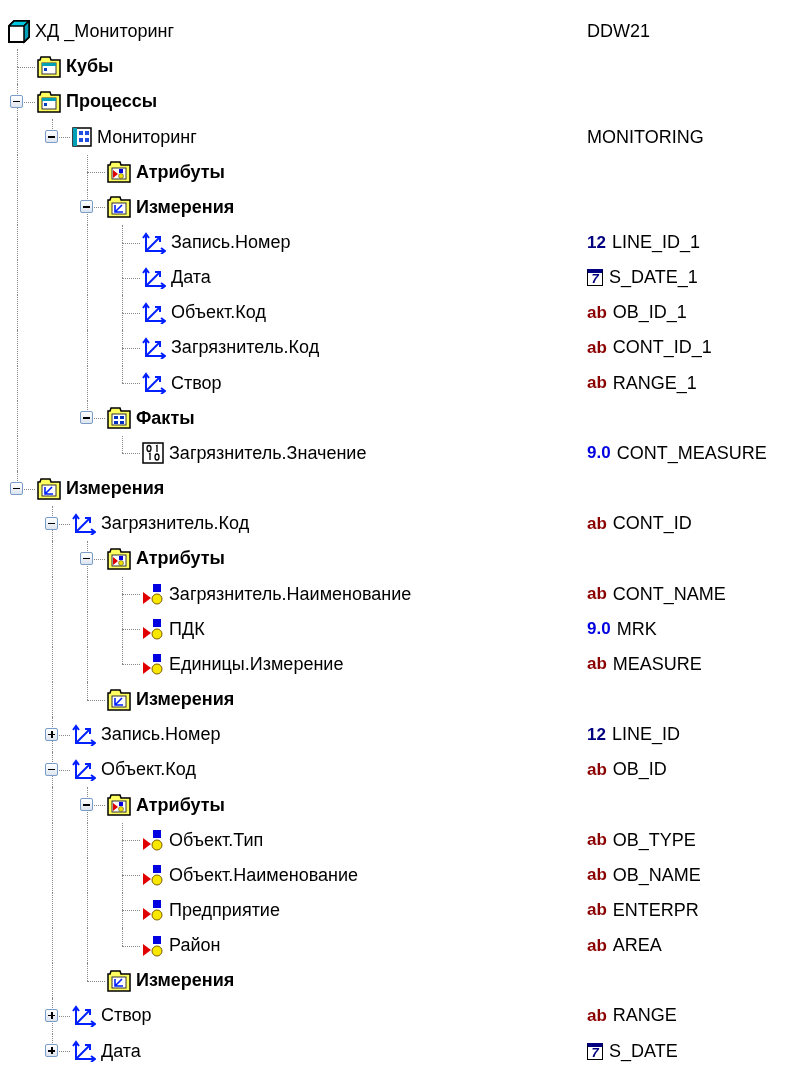  I want to click on field-name: LINE_ID_1, so click(655, 242).